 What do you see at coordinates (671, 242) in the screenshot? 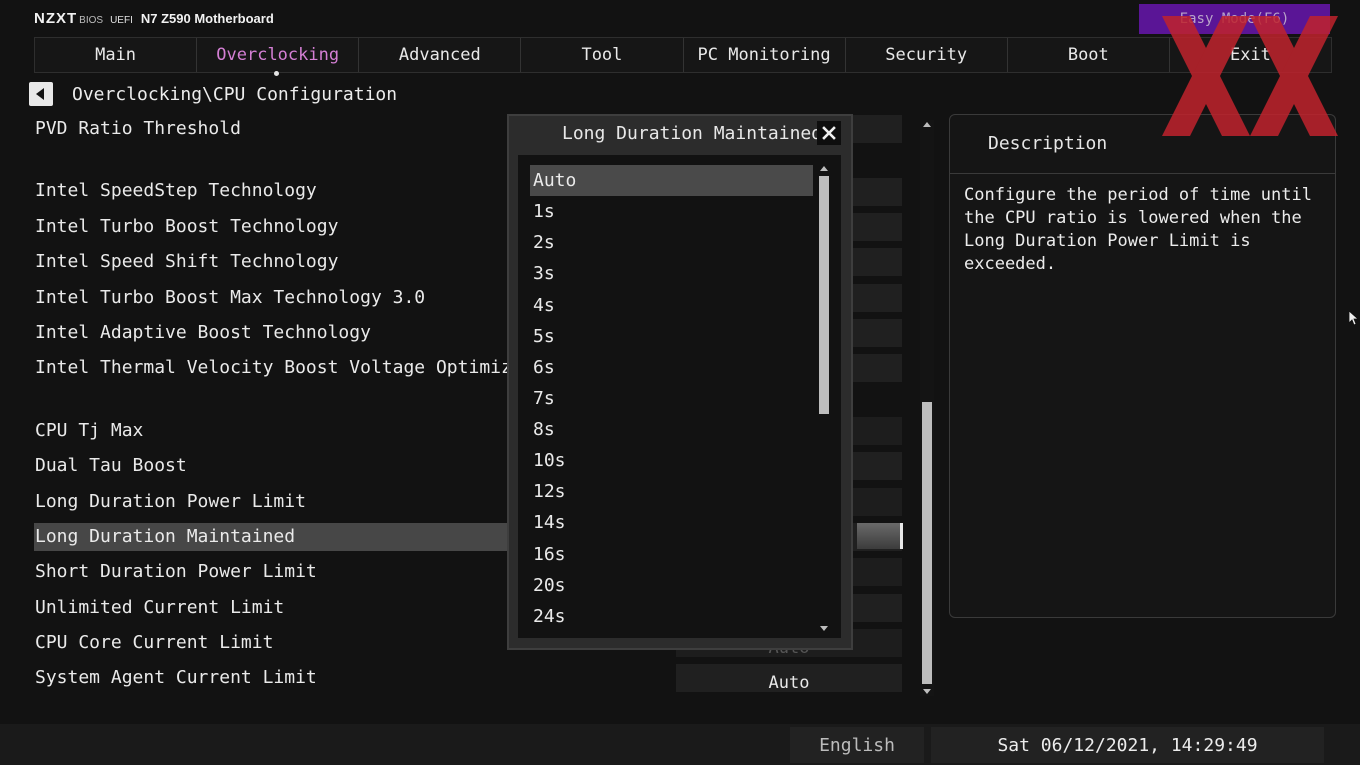
I see `option-2s: 2s` at bounding box center [671, 242].